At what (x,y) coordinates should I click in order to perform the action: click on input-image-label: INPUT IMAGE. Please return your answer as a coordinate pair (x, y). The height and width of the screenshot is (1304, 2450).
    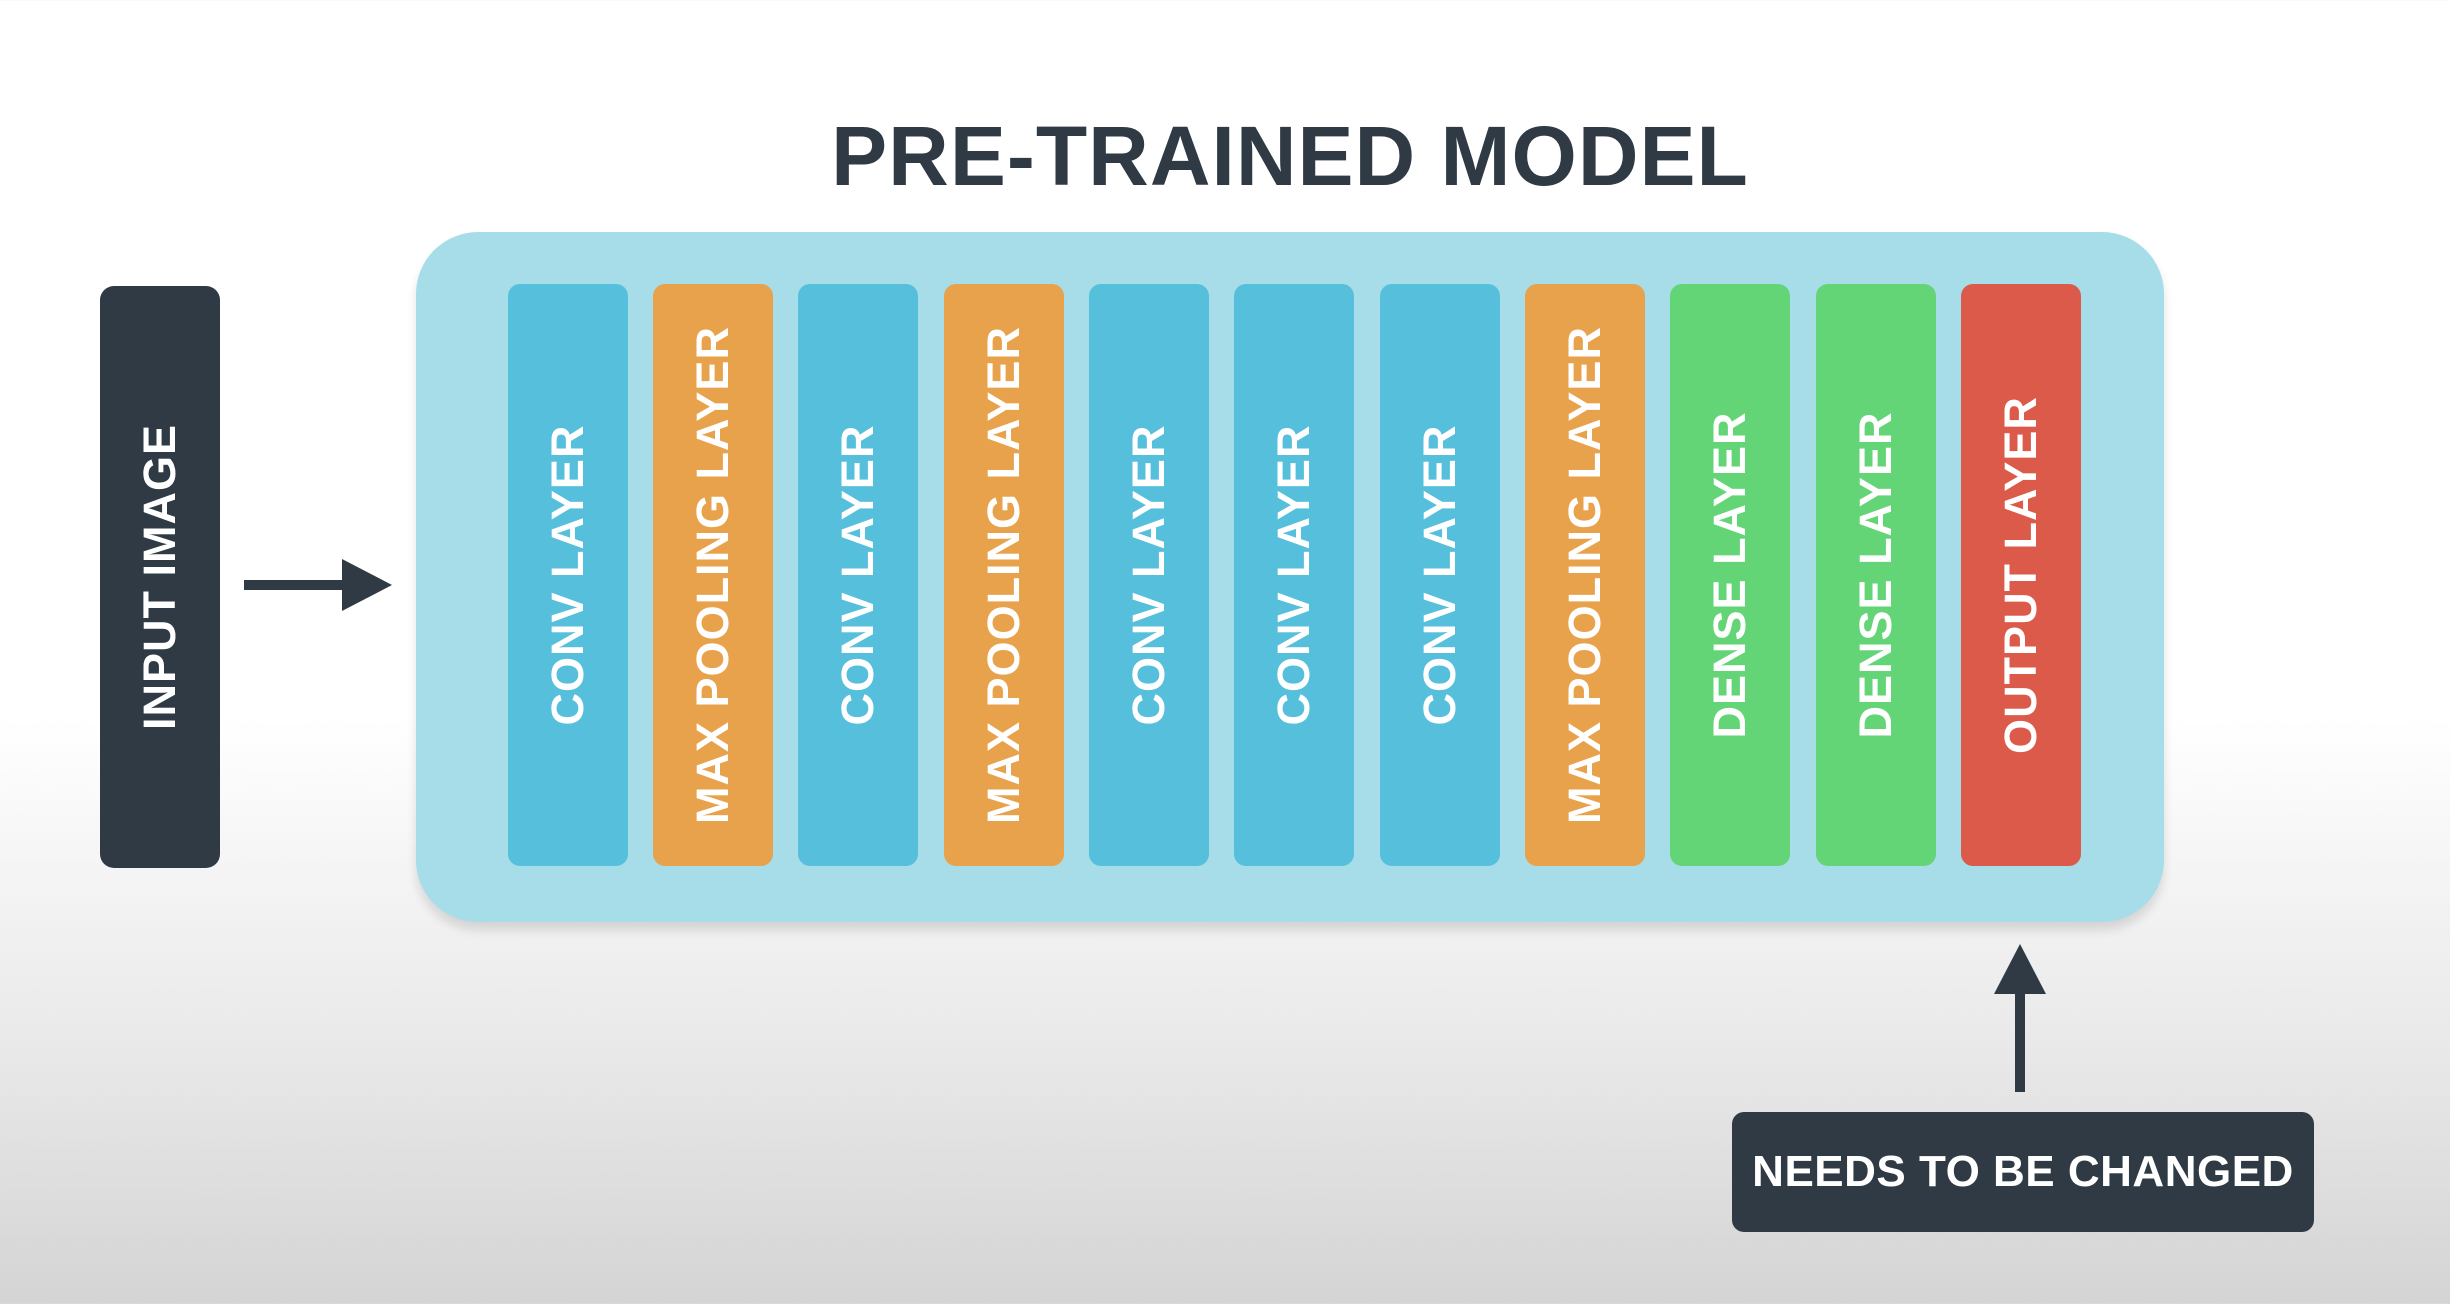
    Looking at the image, I should click on (159, 577).